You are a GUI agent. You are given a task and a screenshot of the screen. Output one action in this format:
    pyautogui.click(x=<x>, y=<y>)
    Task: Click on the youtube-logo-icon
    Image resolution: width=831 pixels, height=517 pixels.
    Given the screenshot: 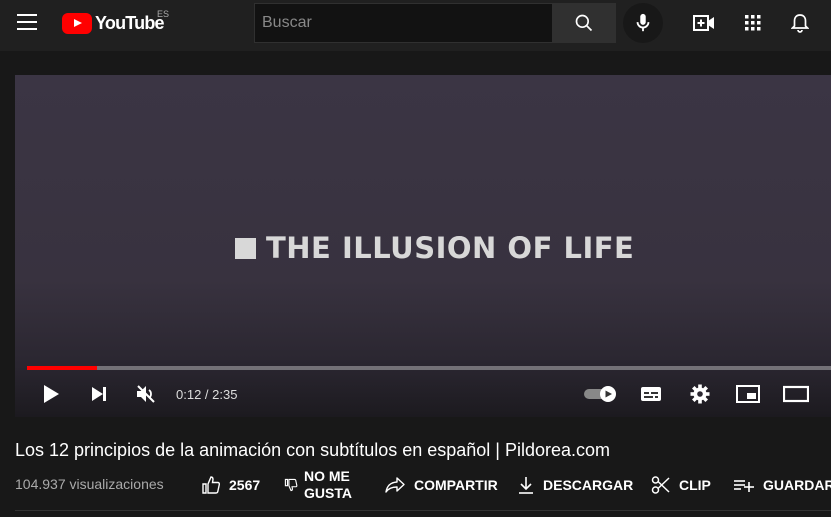 What is the action you would take?
    pyautogui.click(x=77, y=23)
    